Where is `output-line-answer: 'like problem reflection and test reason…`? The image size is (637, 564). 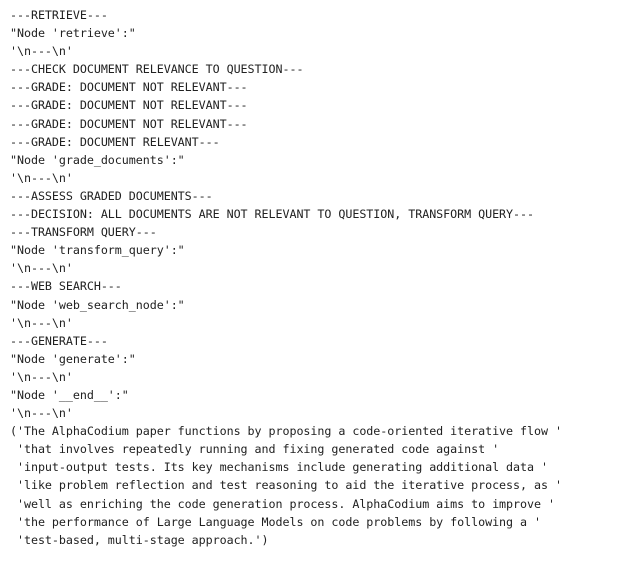 output-line-answer: 'like problem reflection and test reason… is located at coordinates (286, 485).